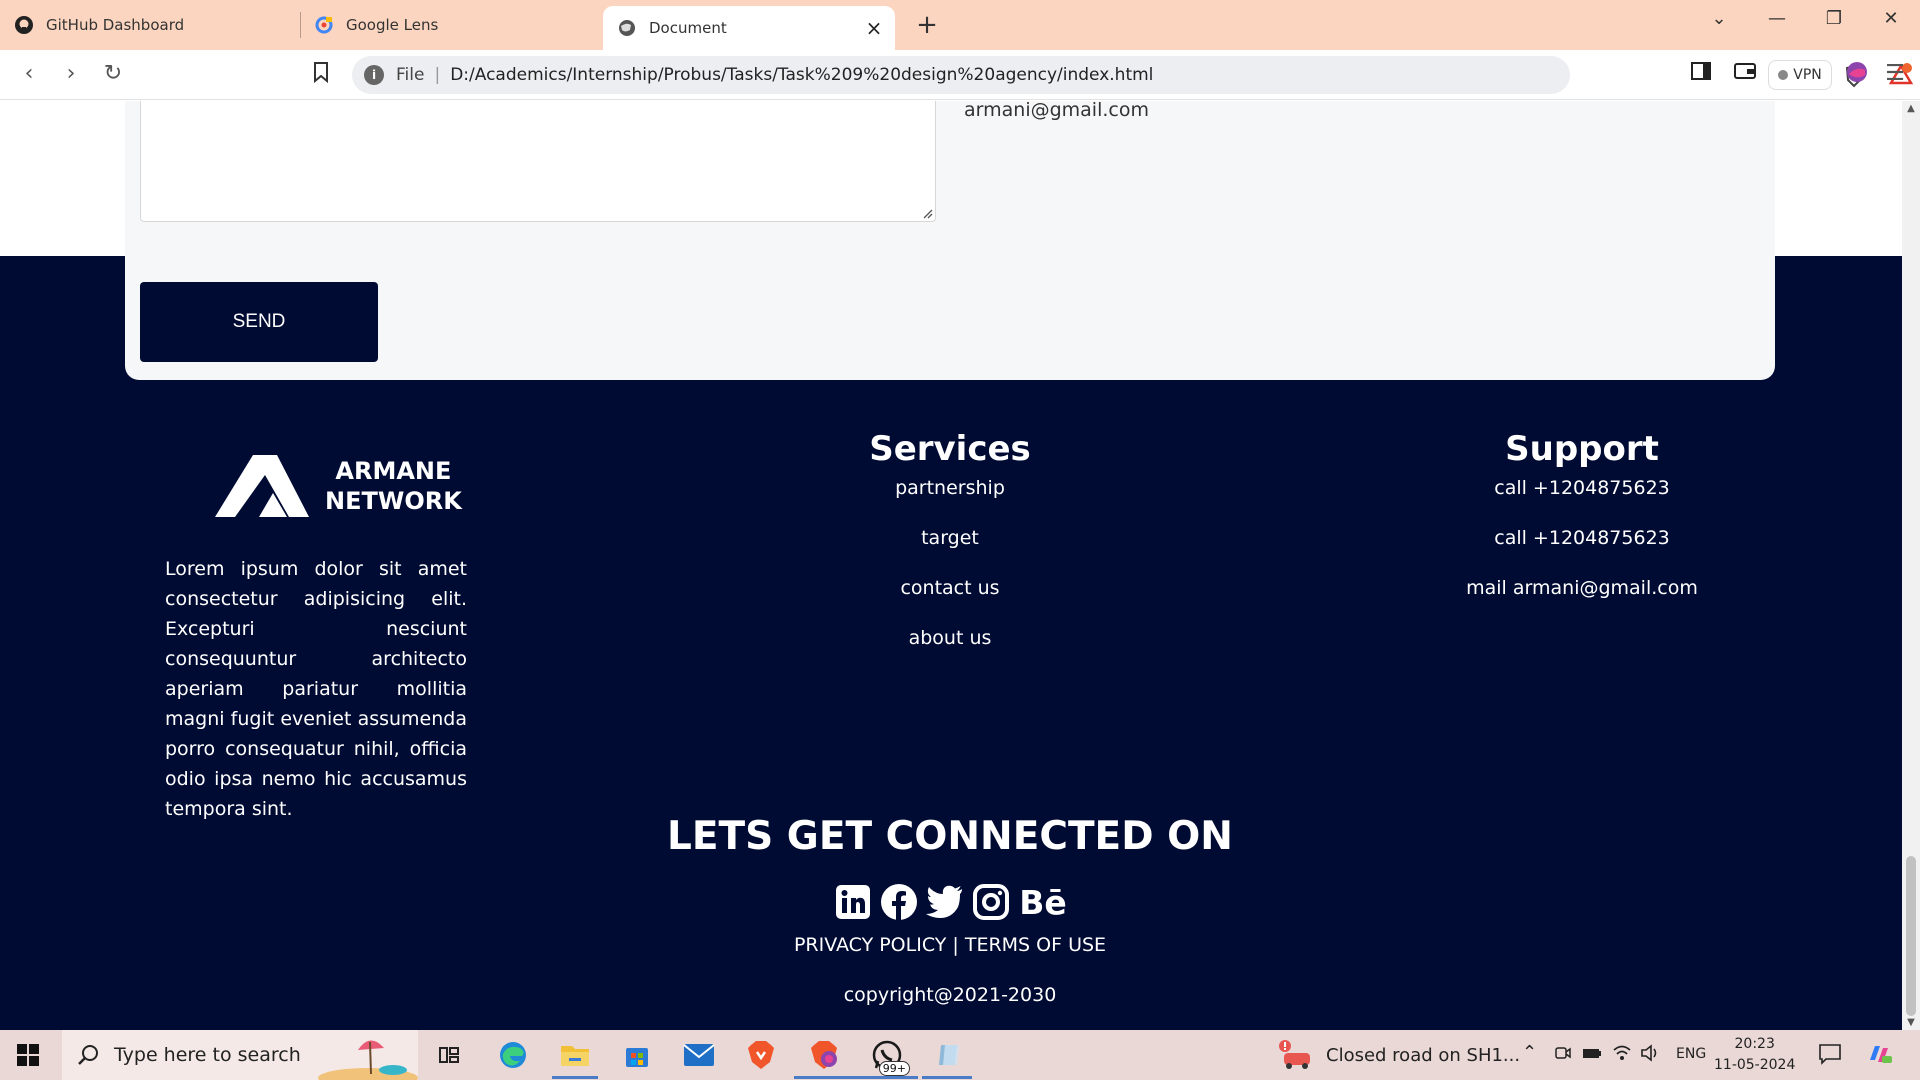  Describe the element at coordinates (1650, 1055) in the screenshot. I see `volume-icon` at that location.